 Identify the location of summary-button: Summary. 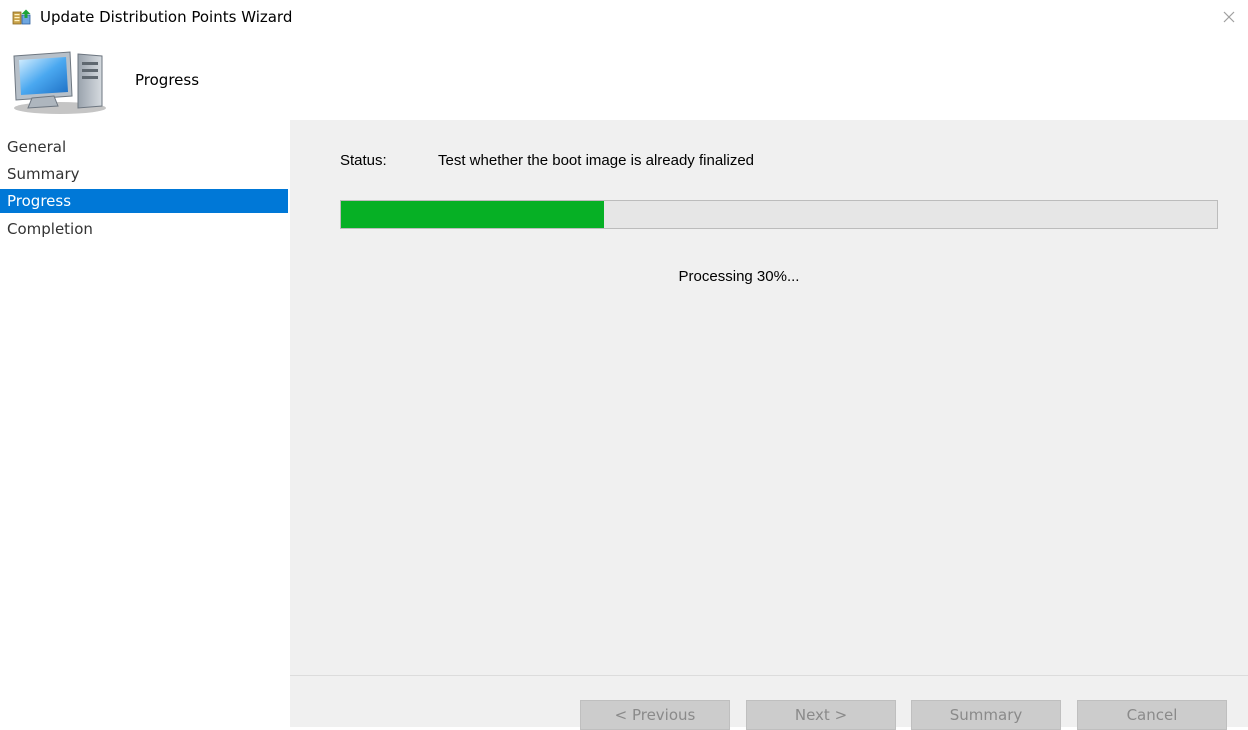
(986, 715).